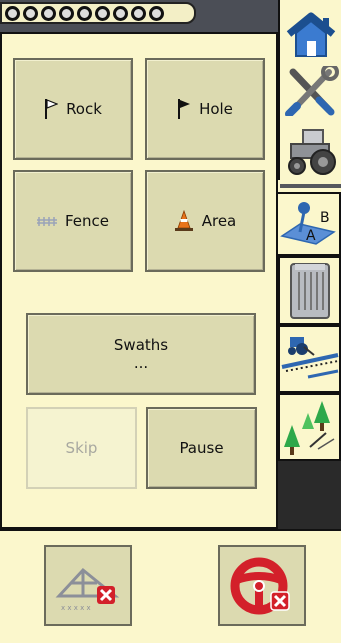  I want to click on home-icon, so click(311, 35).